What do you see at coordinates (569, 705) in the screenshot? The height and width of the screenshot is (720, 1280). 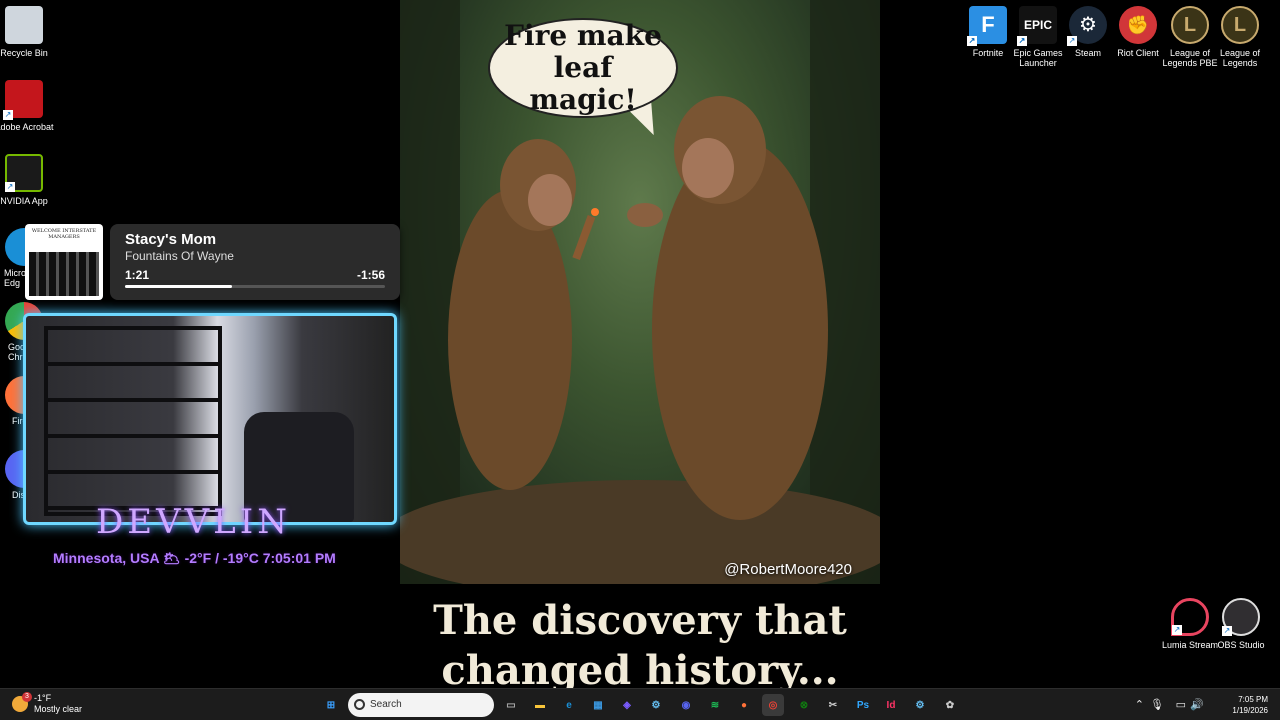 I see `edge-taskbar-icon: e` at bounding box center [569, 705].